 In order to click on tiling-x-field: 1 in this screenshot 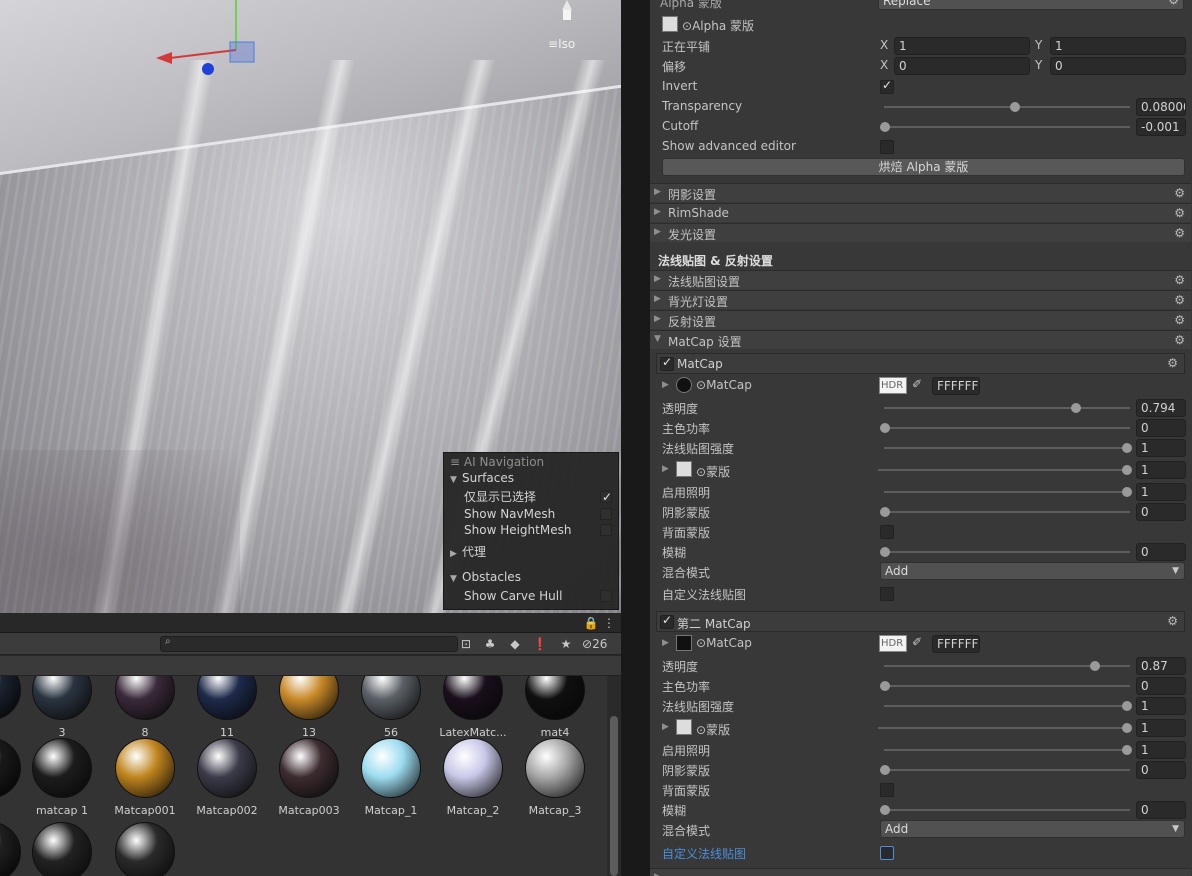, I will do `click(962, 46)`.